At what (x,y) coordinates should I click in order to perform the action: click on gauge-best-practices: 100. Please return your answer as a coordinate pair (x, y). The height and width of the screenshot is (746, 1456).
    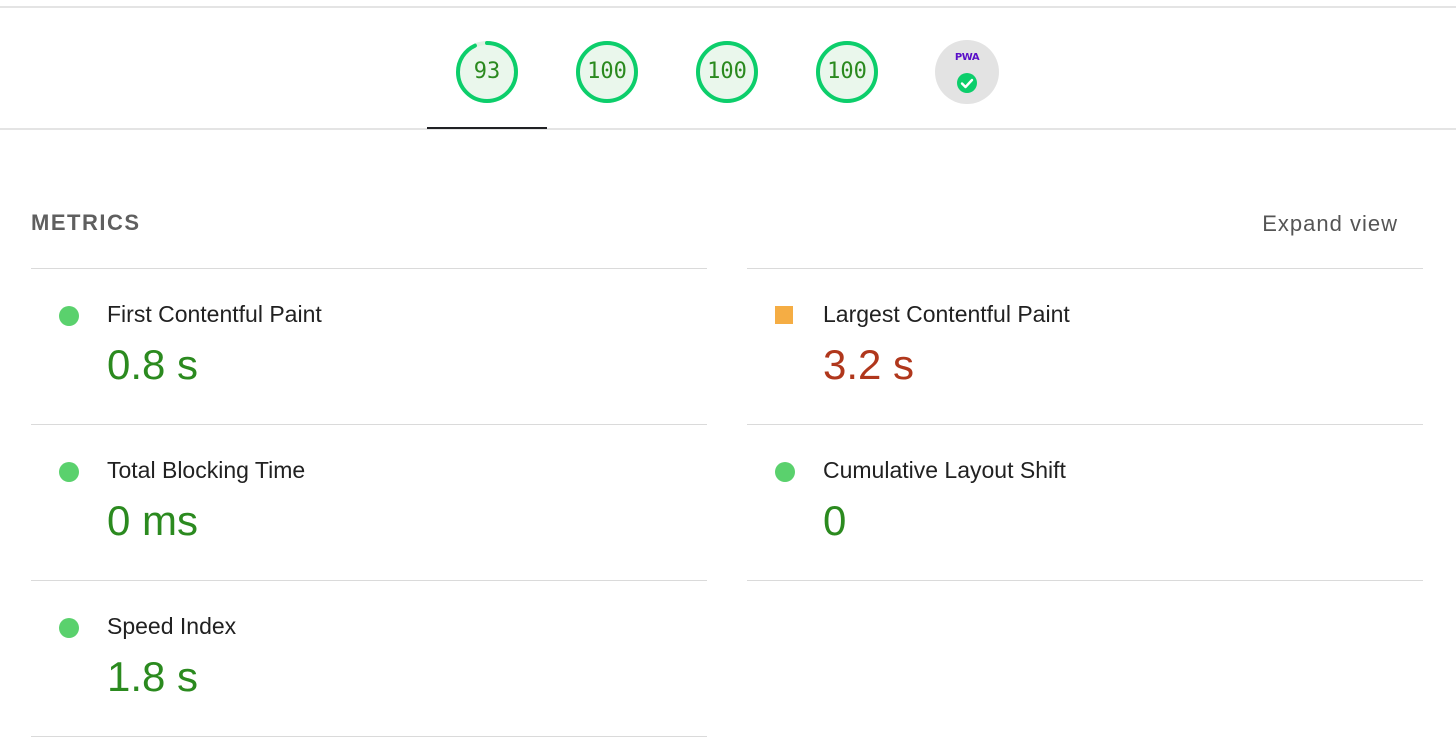
    Looking at the image, I should click on (727, 72).